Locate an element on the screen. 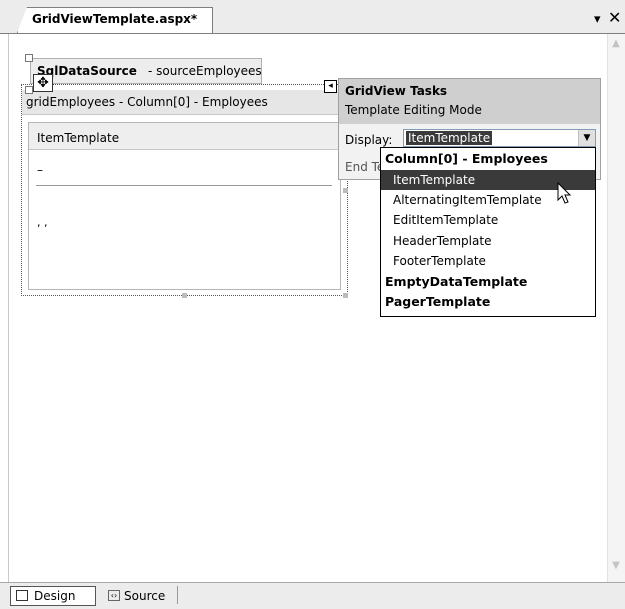 This screenshot has width=625, height=609. item-template-label: ItemTemplate is located at coordinates (78, 138).